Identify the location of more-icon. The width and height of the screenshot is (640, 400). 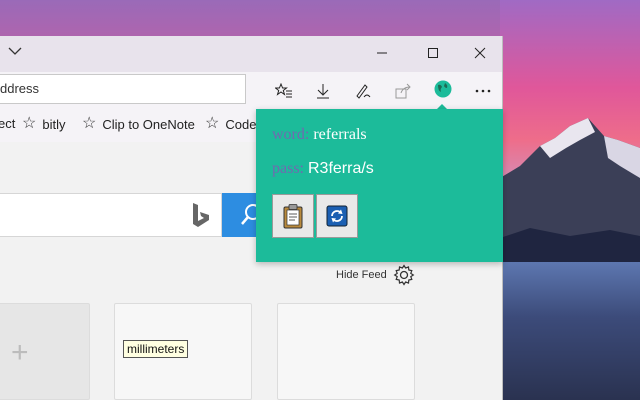
(483, 91).